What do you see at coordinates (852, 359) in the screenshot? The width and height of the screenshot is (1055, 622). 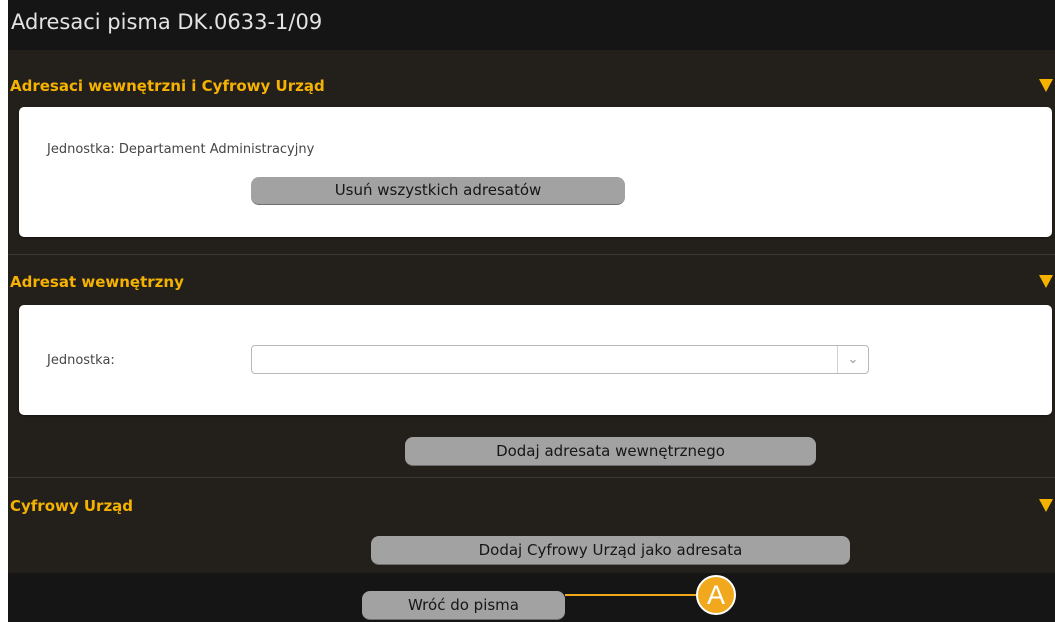 I see `chevron-down-icon: ⌄` at bounding box center [852, 359].